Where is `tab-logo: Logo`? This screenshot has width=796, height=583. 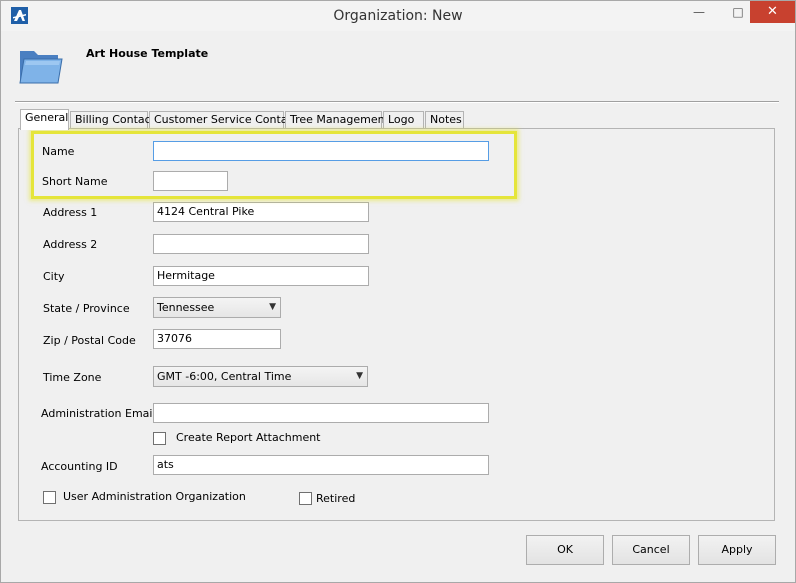 tab-logo: Logo is located at coordinates (403, 120).